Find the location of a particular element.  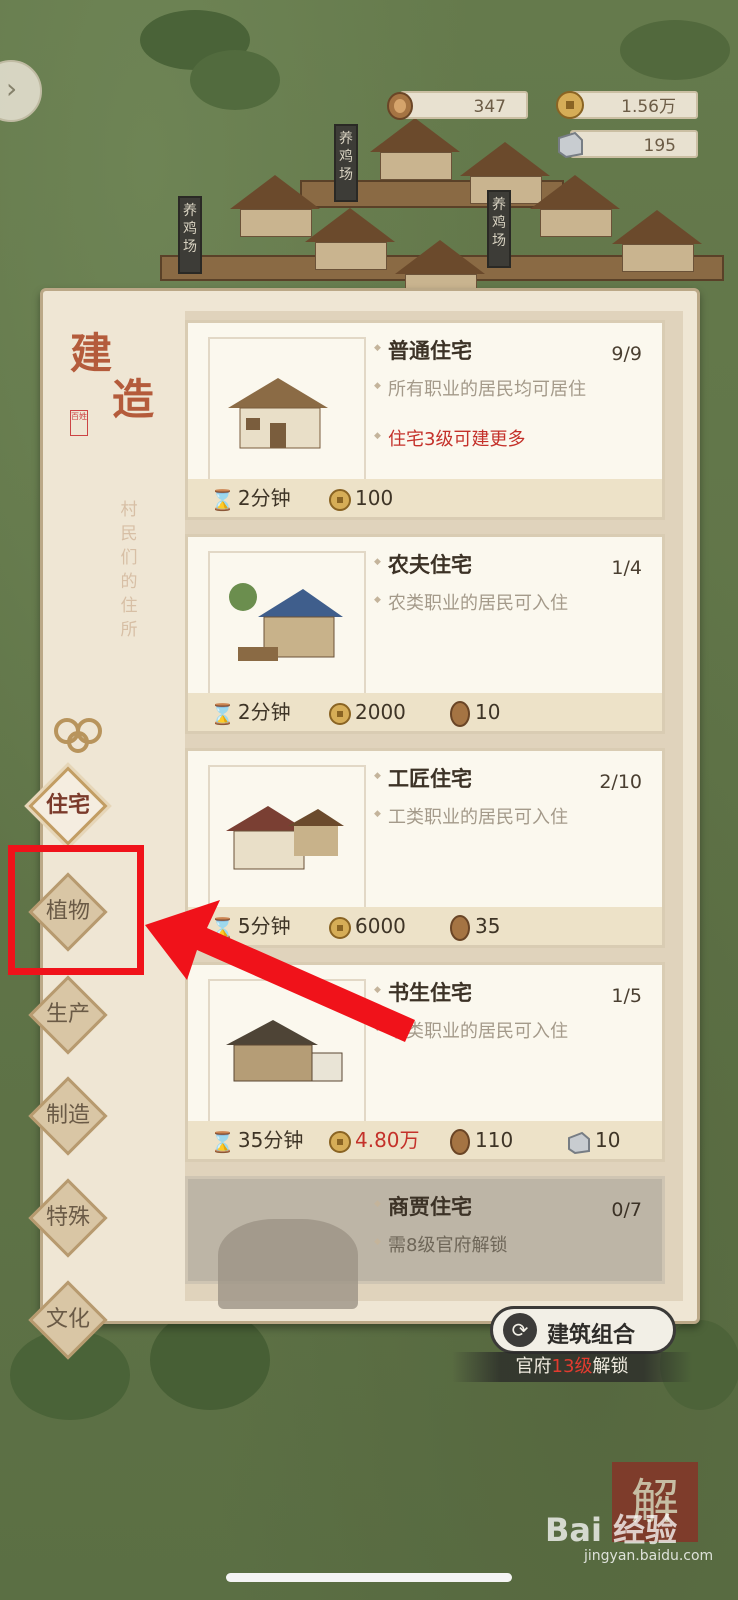

stone-cost: 10 is located at coordinates (593, 1140).